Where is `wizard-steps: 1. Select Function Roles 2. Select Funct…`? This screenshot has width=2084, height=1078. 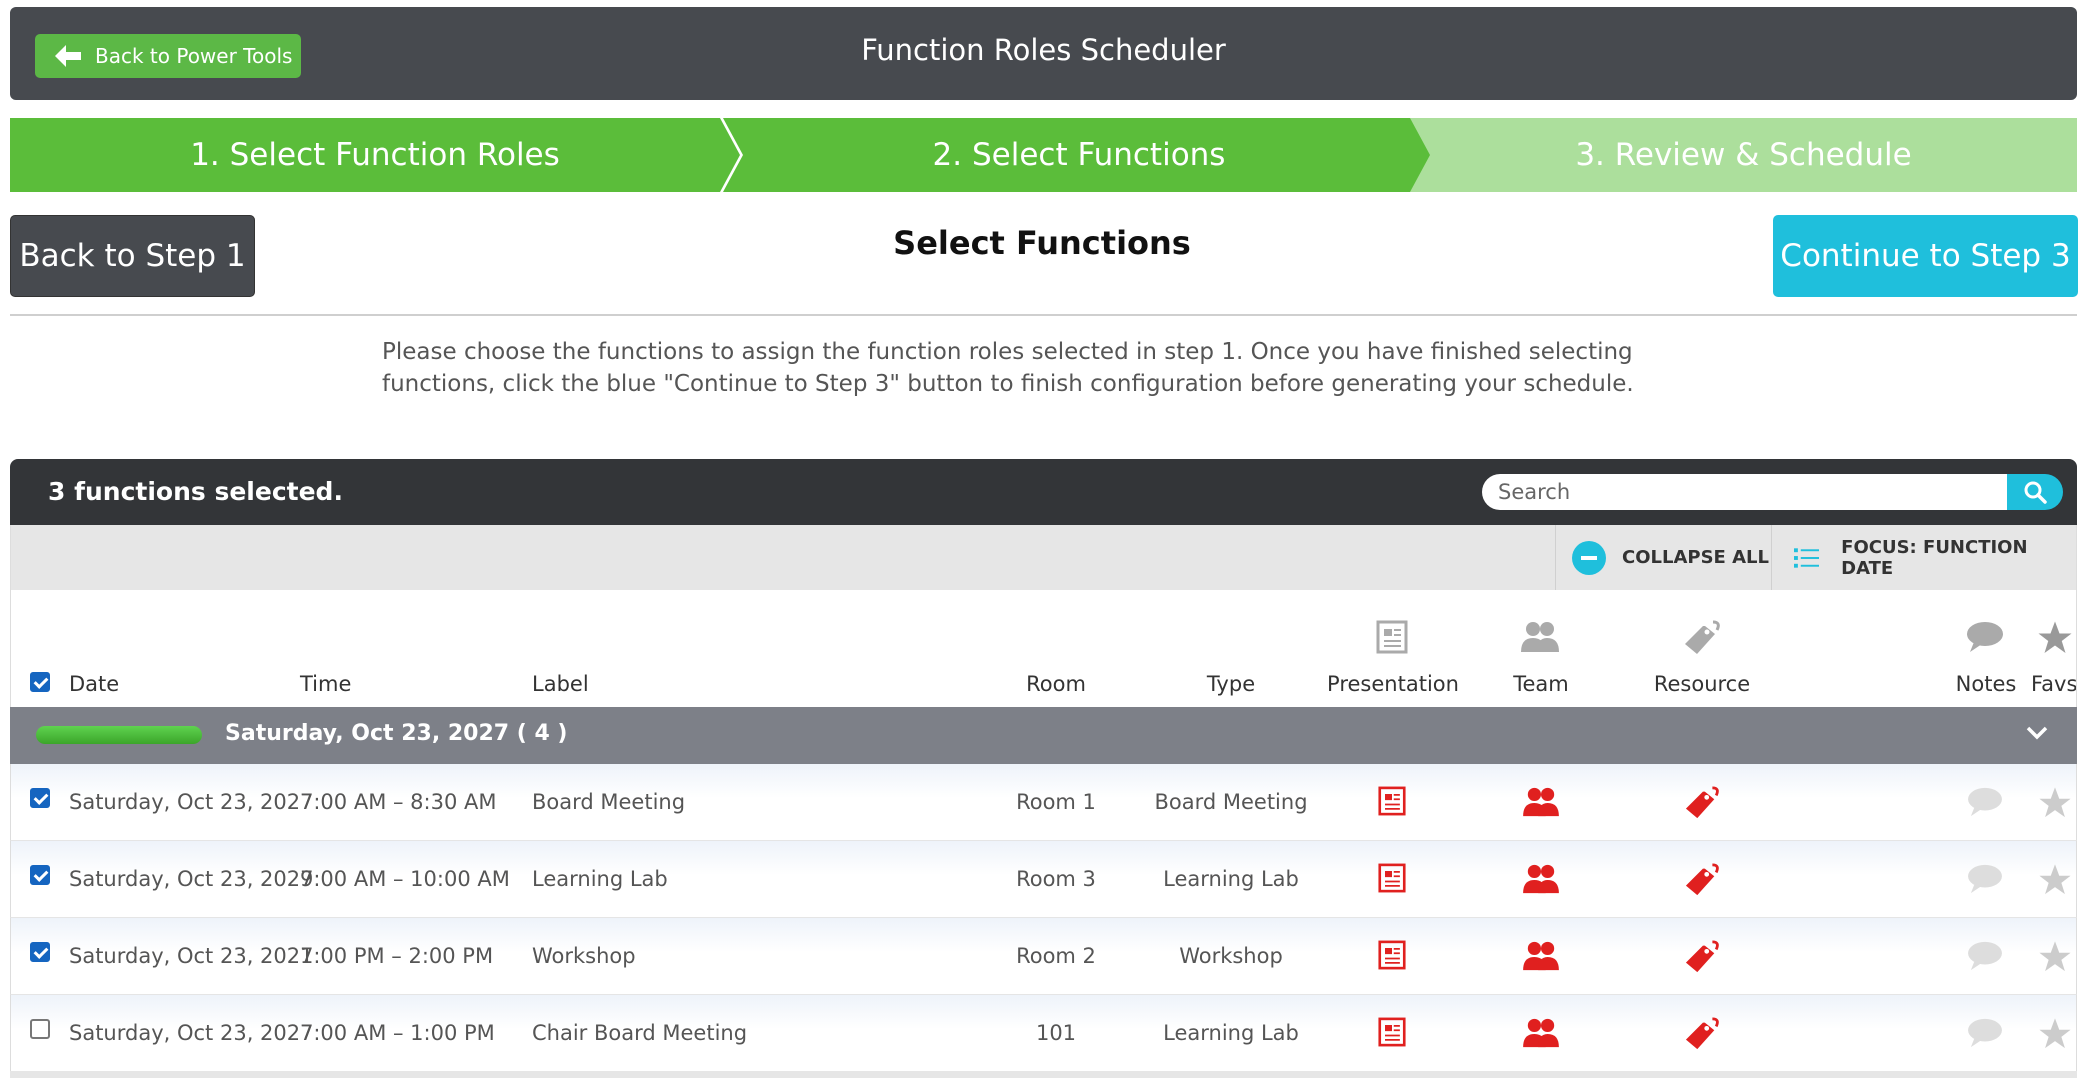
wizard-steps: 1. Select Function Roles 2. Select Funct… is located at coordinates (1043, 155).